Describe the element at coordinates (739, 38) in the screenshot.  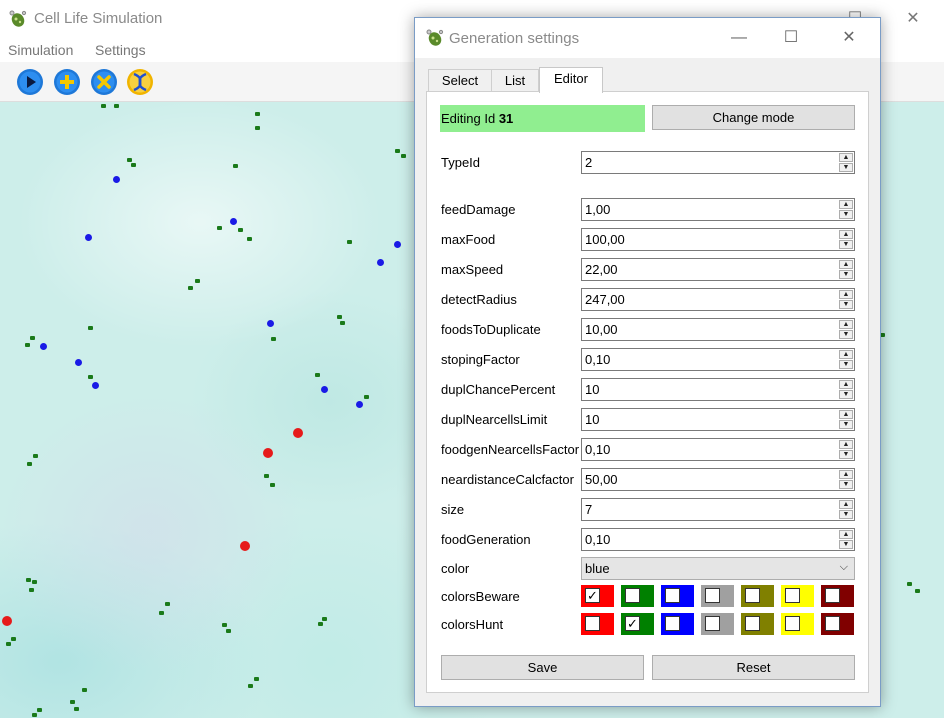
I see `dialog-minimize-button: —` at that location.